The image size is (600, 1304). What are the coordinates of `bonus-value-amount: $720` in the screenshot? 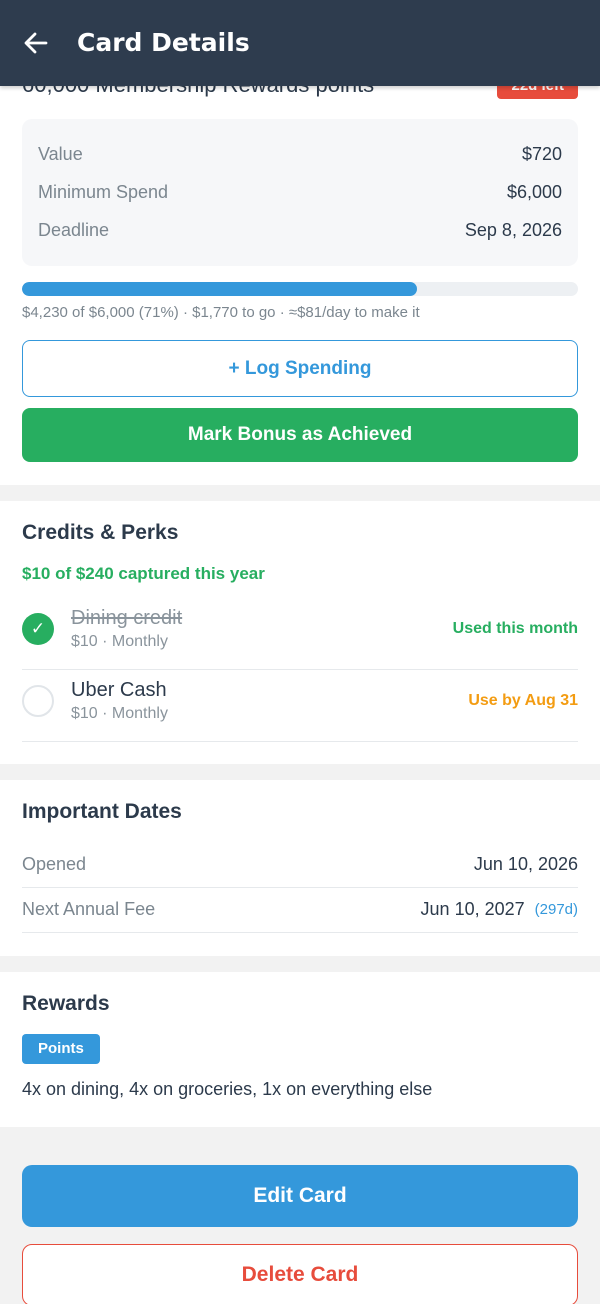 It's located at (541, 153).